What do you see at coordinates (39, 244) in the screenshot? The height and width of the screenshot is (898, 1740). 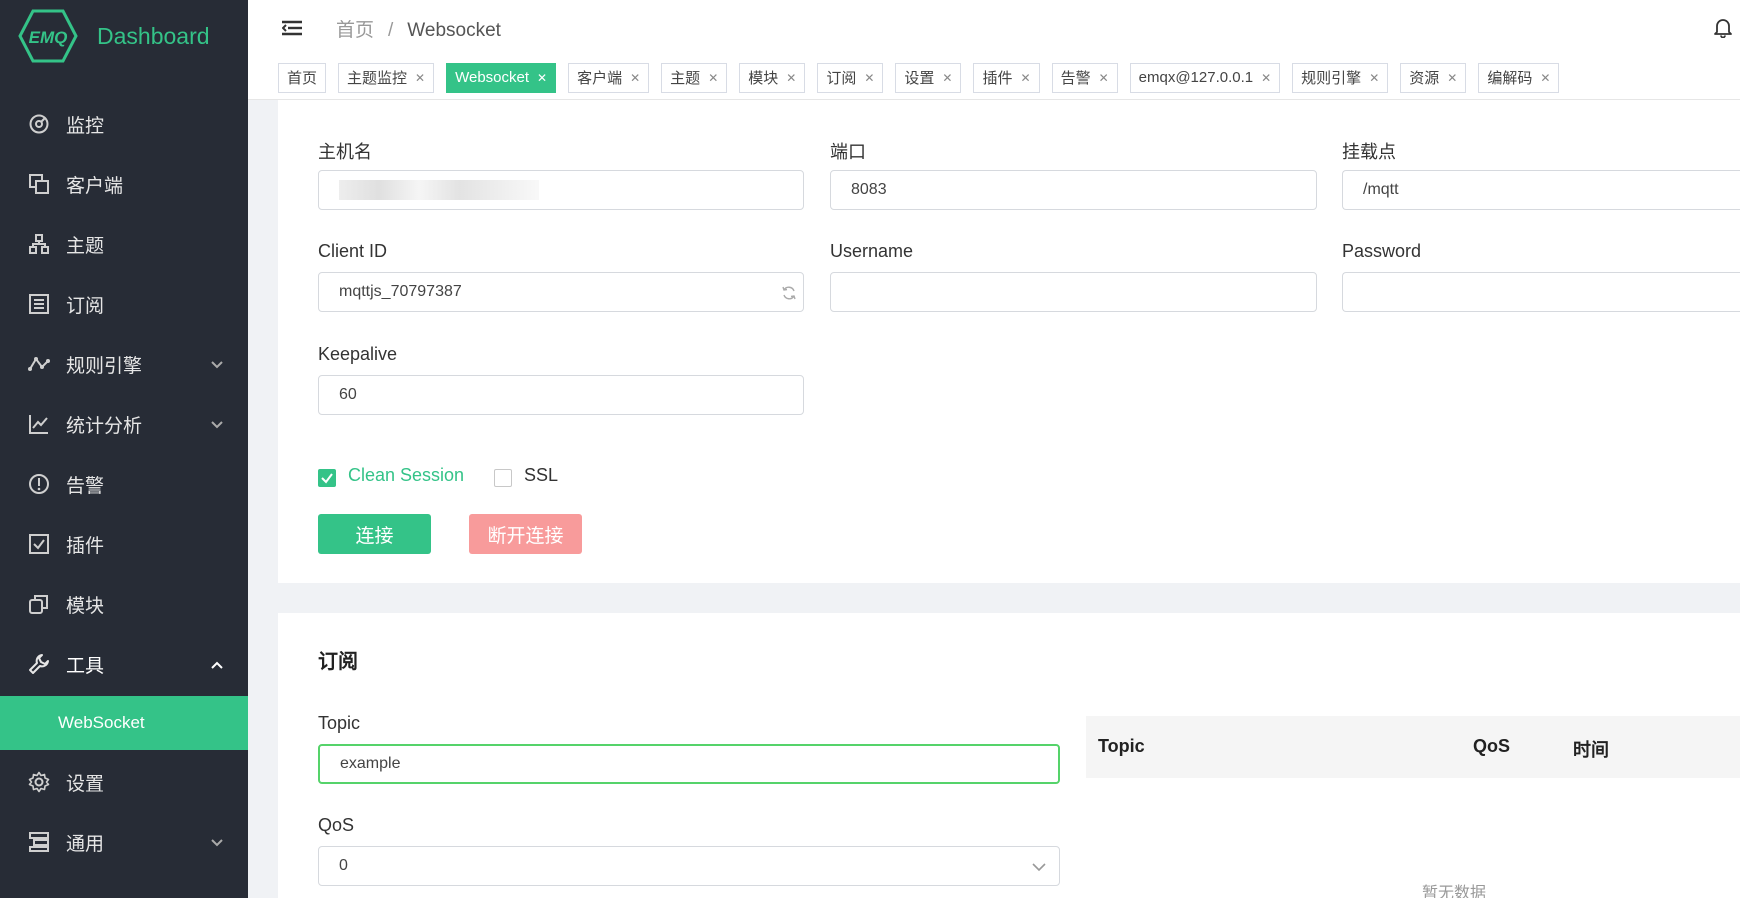 I see `topic-tree-icon` at bounding box center [39, 244].